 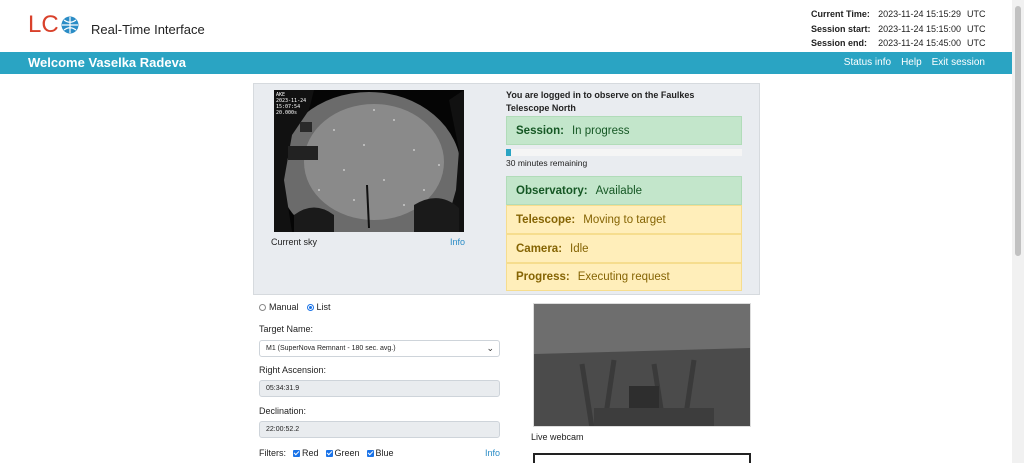 I want to click on session-progress-fill, so click(x=508, y=152).